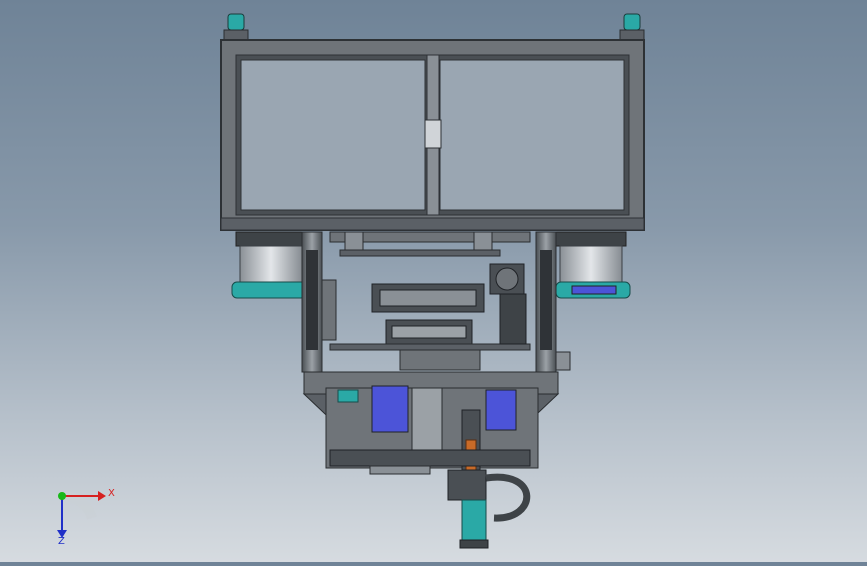 The width and height of the screenshot is (867, 566). What do you see at coordinates (102, 496) in the screenshot?
I see `x-axis-arrow-icon` at bounding box center [102, 496].